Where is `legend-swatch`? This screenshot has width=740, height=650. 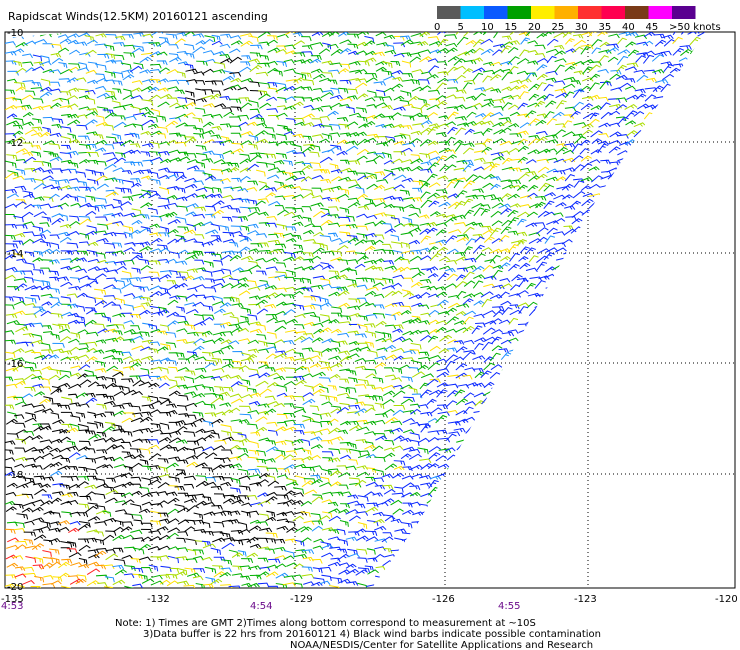 legend-swatch is located at coordinates (496, 12).